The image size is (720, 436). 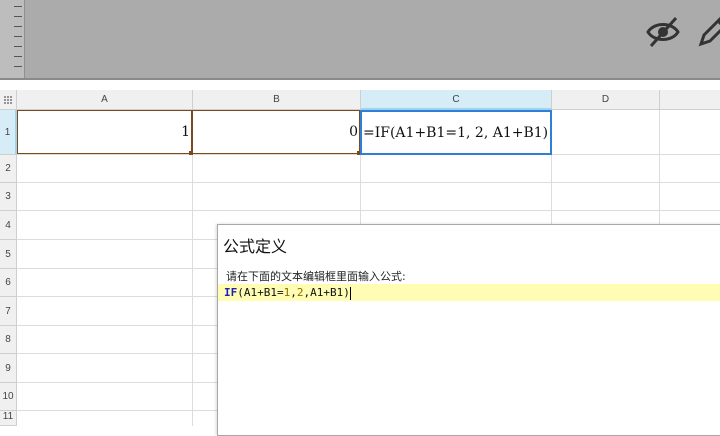 I want to click on formula-keyword: IF, so click(x=231, y=292).